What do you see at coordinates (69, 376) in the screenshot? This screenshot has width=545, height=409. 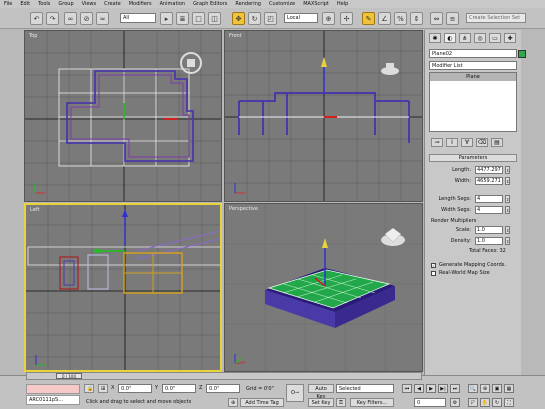 I see `time-slider-thumb: 0 / 100` at bounding box center [69, 376].